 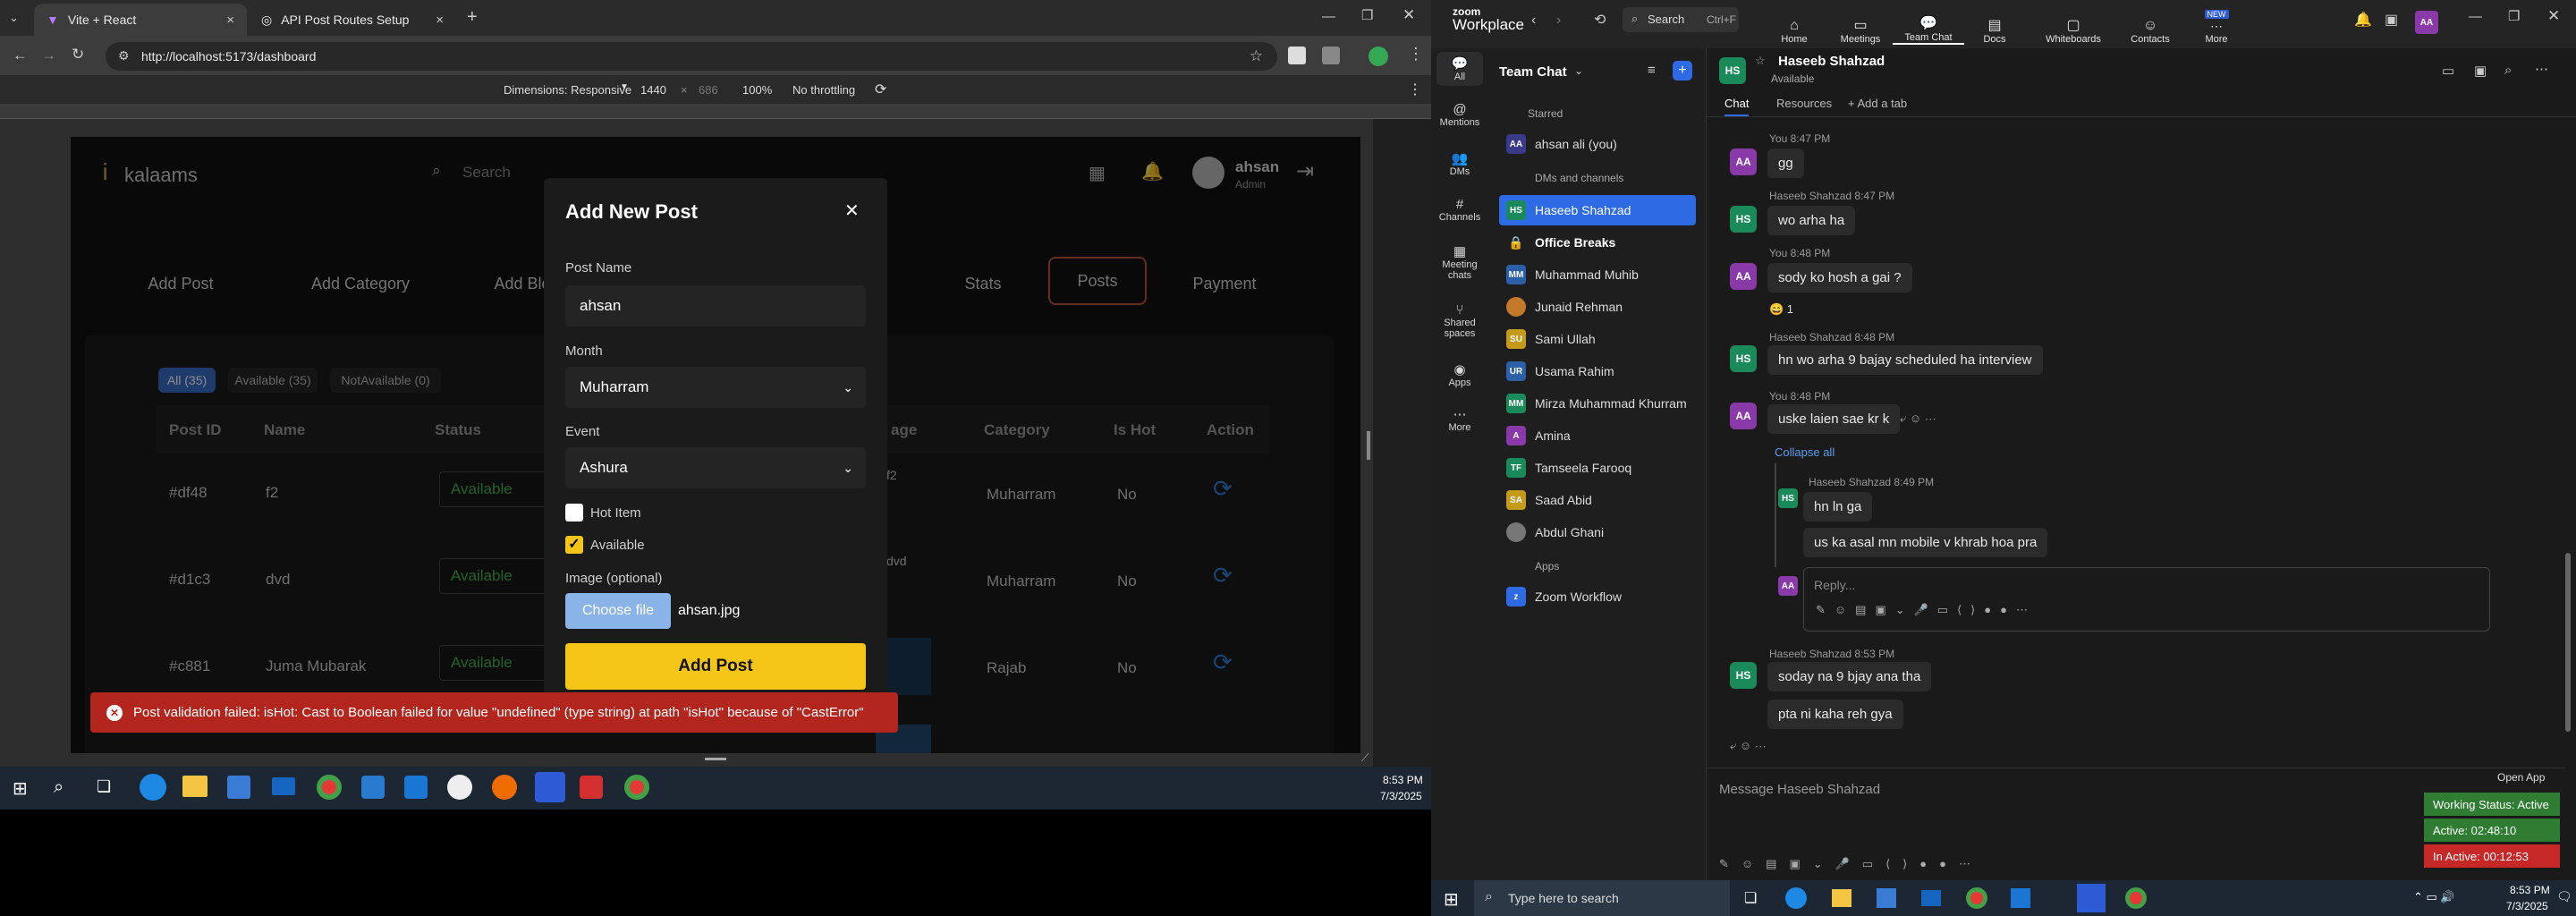 What do you see at coordinates (1459, 115) in the screenshot?
I see `side-mentions: @ Mentions` at bounding box center [1459, 115].